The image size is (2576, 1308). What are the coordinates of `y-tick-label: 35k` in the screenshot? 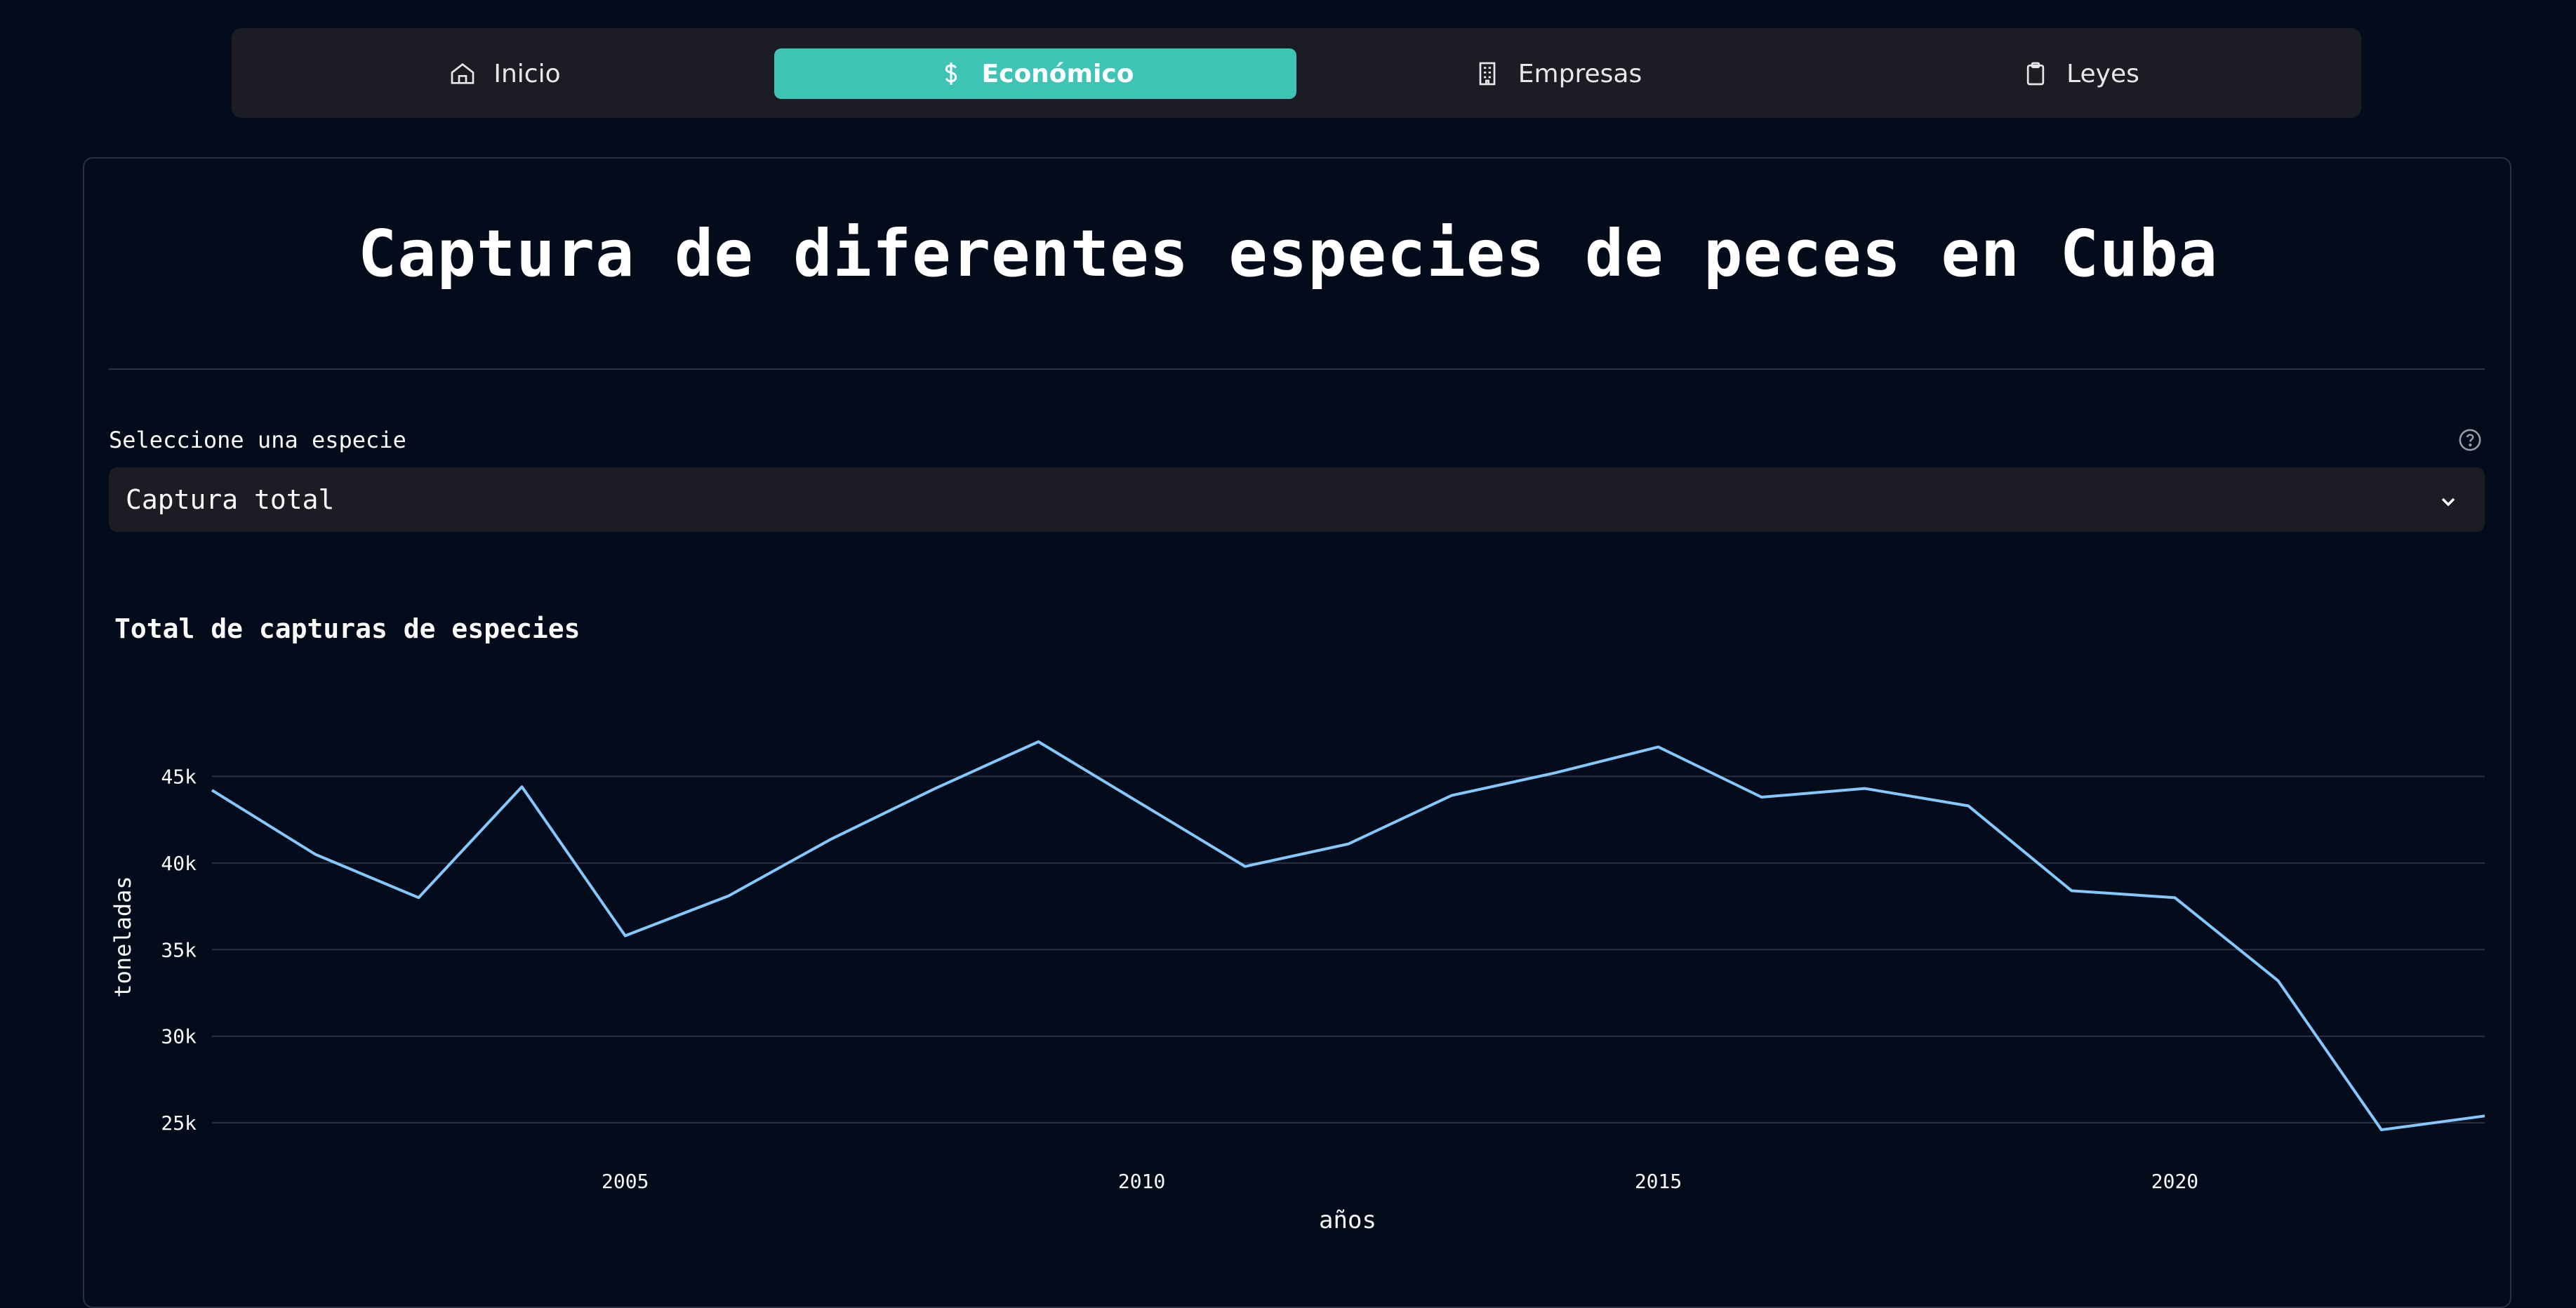 It's located at (179, 949).